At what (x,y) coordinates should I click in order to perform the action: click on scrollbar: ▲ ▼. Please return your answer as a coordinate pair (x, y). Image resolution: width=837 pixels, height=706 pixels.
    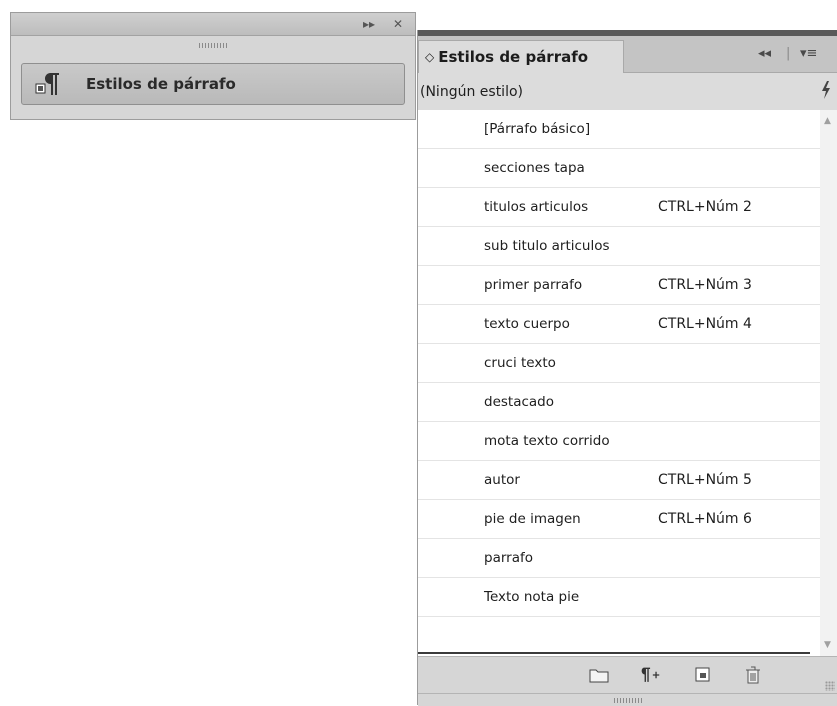
    Looking at the image, I should click on (828, 383).